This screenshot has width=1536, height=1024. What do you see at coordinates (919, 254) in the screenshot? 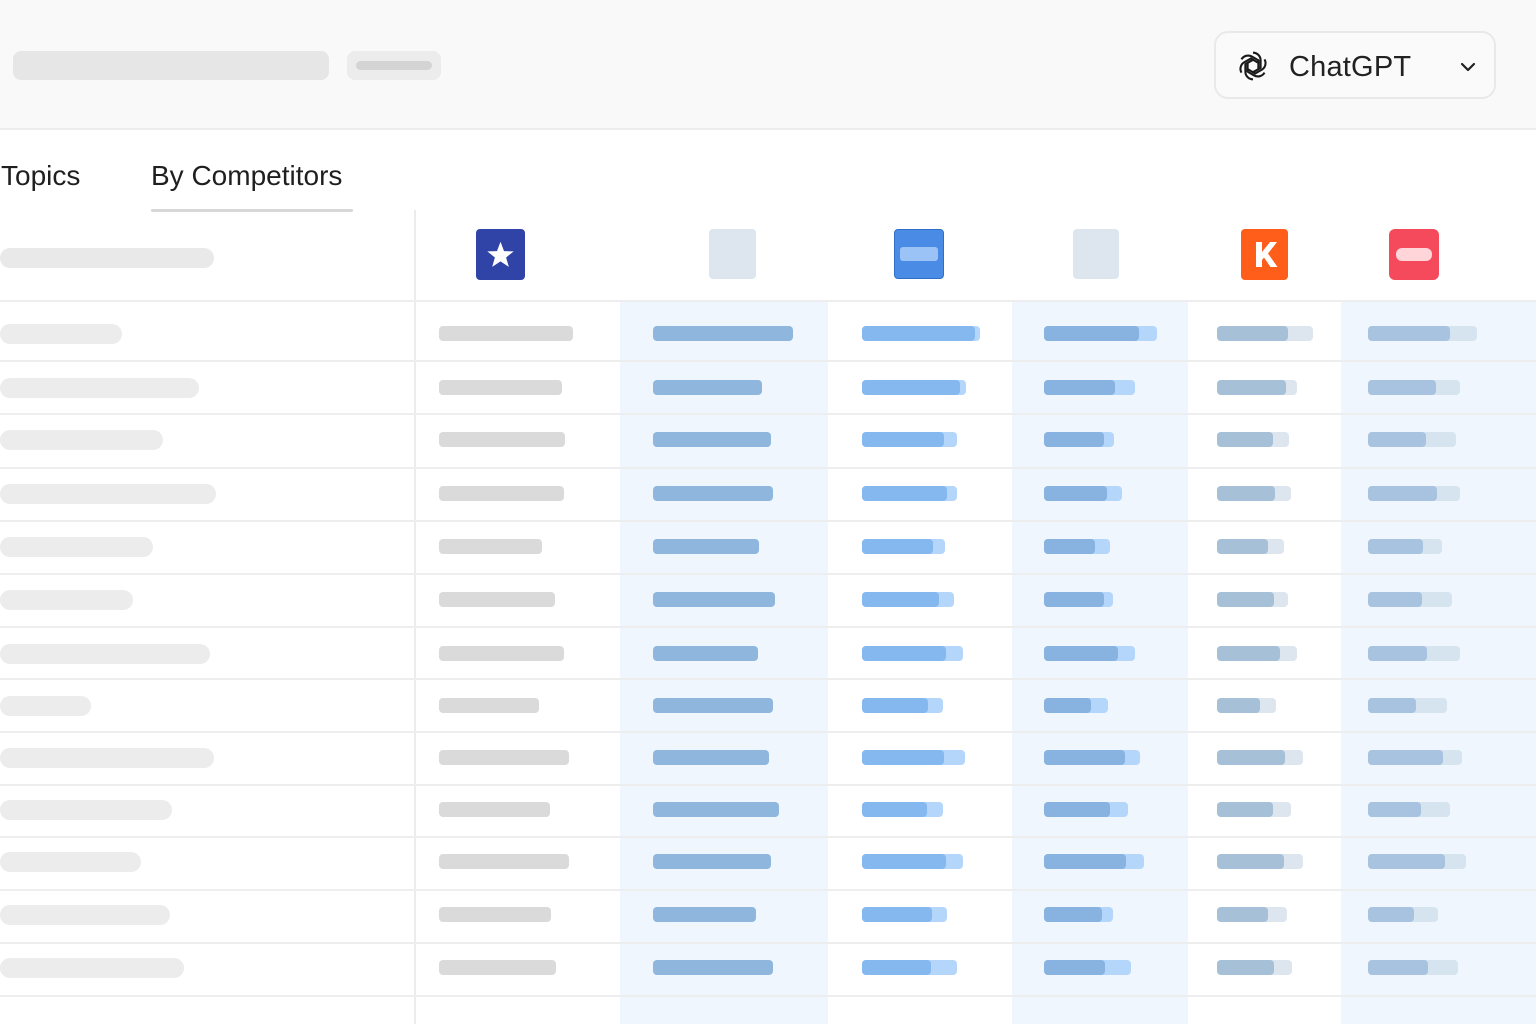
I see `blue-badge-inner` at bounding box center [919, 254].